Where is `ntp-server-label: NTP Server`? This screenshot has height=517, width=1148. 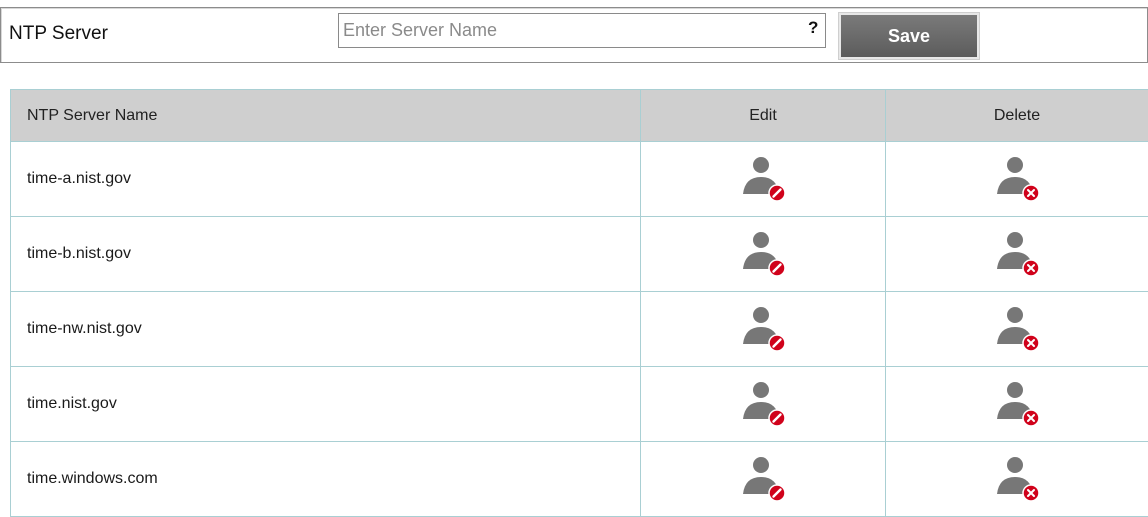 ntp-server-label: NTP Server is located at coordinates (58, 34).